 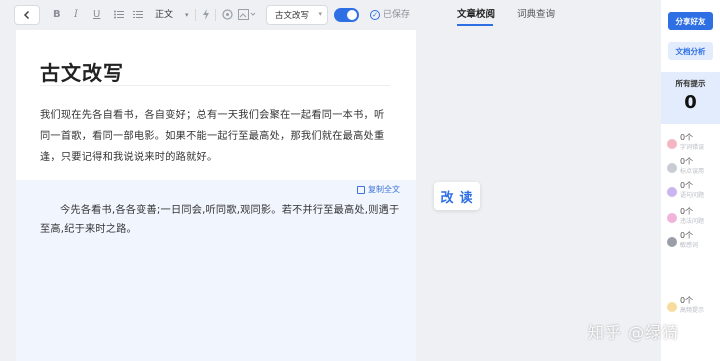 I want to click on toggle-knob, so click(x=352, y=15).